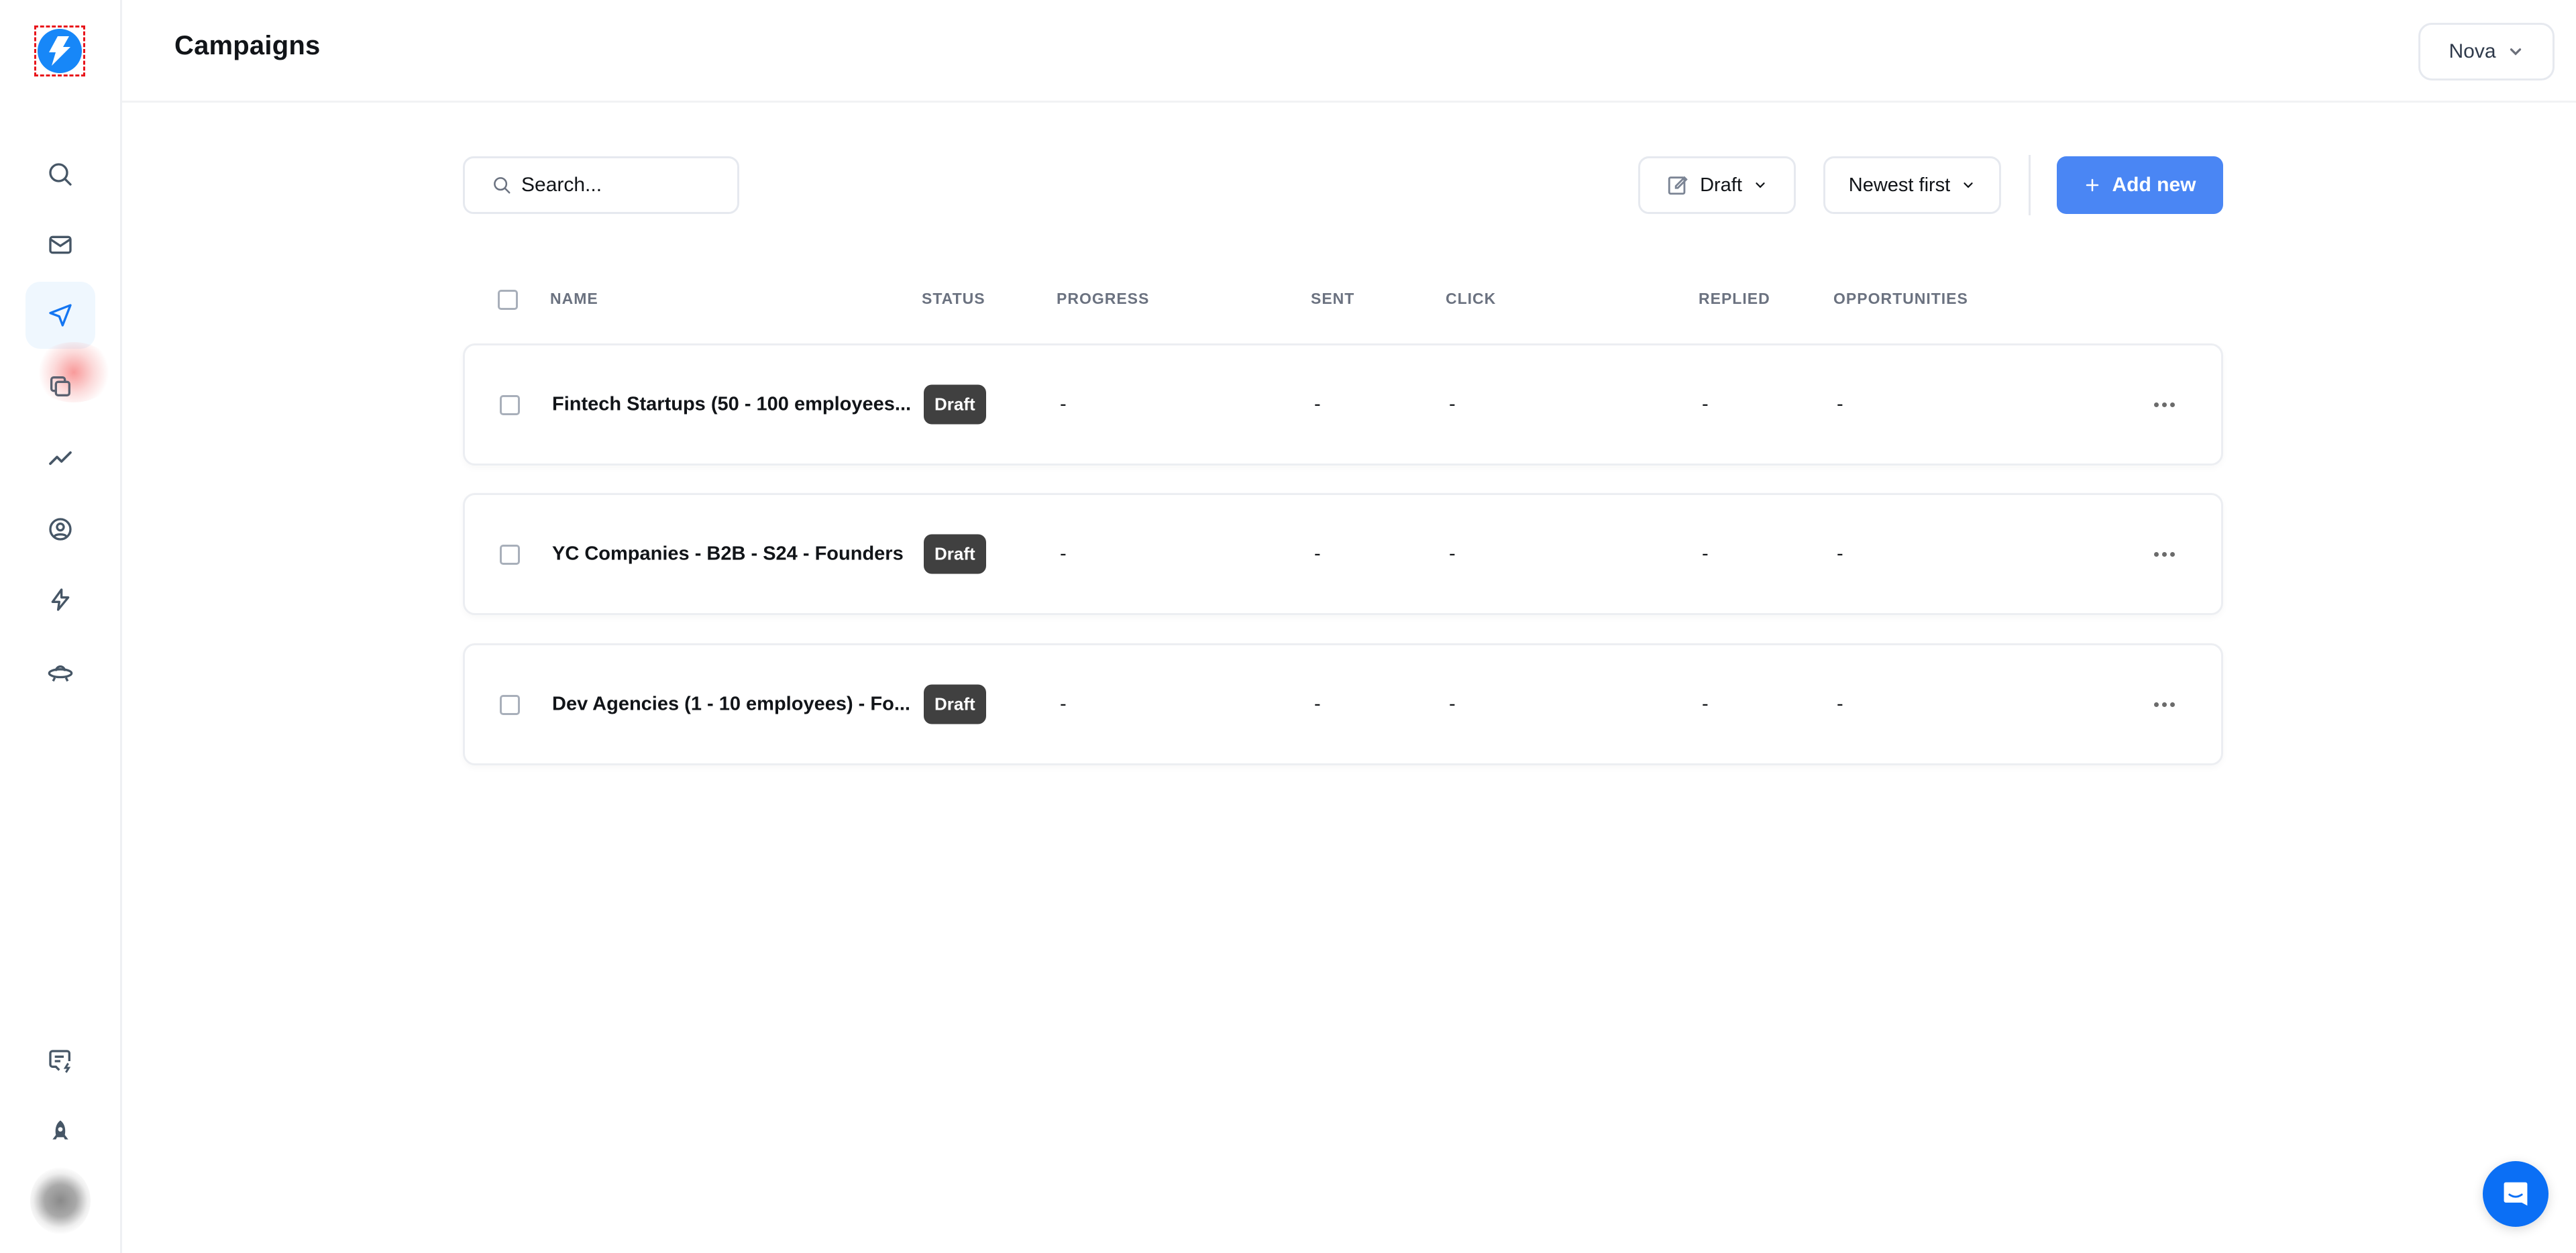  What do you see at coordinates (953, 299) in the screenshot?
I see `column-header-status: STATUS` at bounding box center [953, 299].